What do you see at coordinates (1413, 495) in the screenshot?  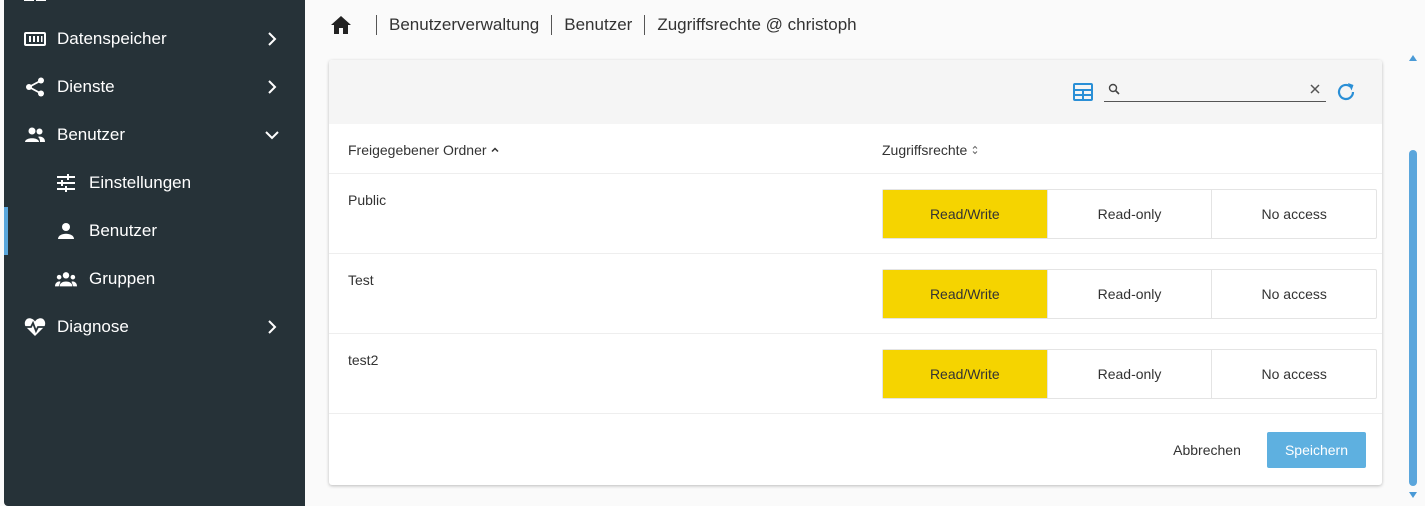 I see `scroll-down-icon` at bounding box center [1413, 495].